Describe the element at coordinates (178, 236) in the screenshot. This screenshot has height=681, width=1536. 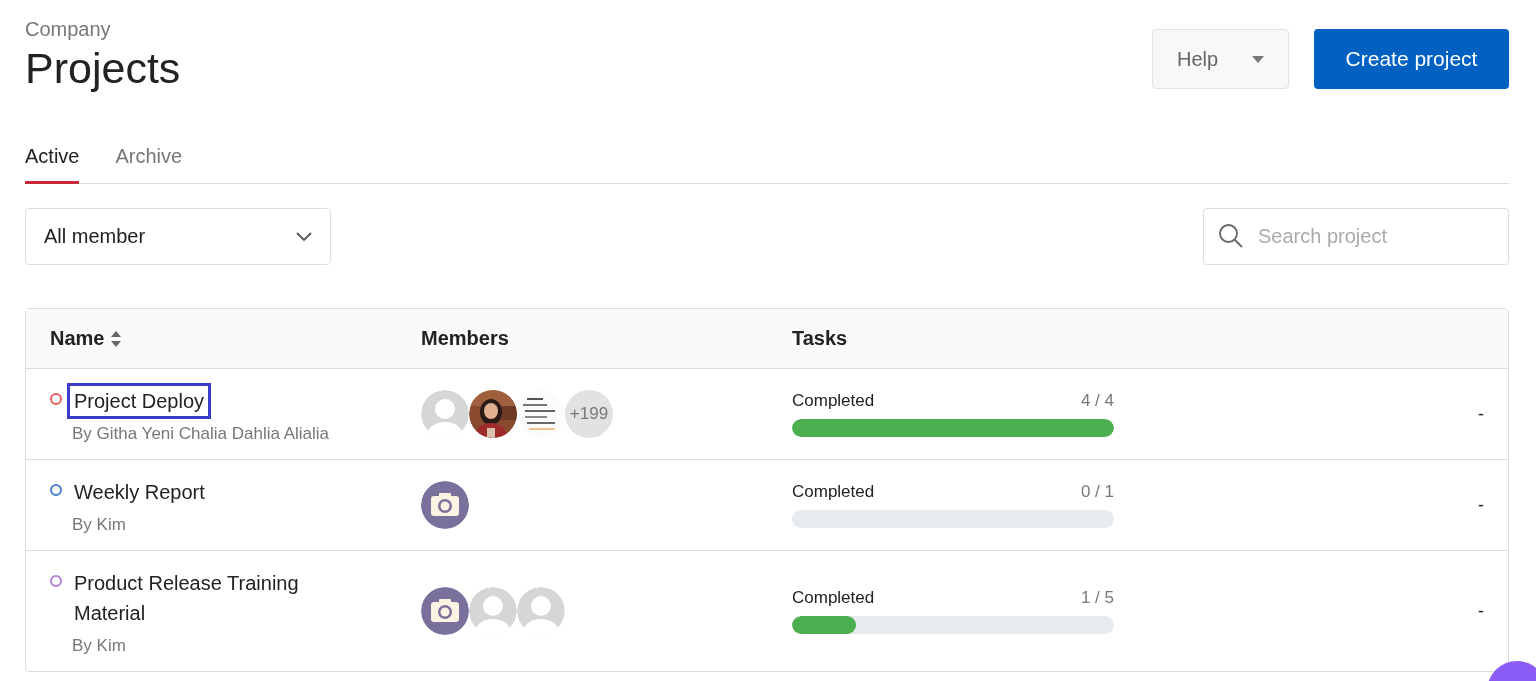
I see `member-dropdown: All member` at that location.